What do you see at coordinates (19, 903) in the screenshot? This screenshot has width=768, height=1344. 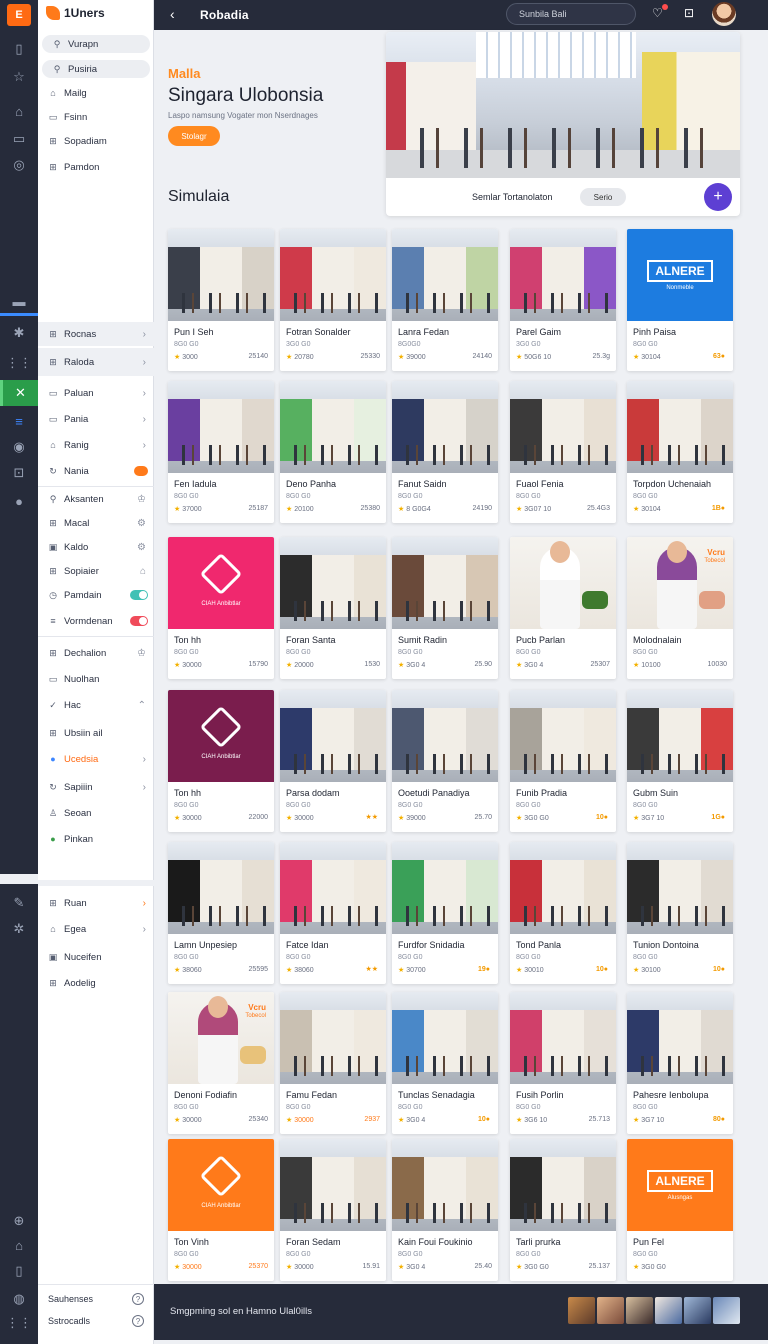 I see `brush-icon: ✎` at bounding box center [19, 903].